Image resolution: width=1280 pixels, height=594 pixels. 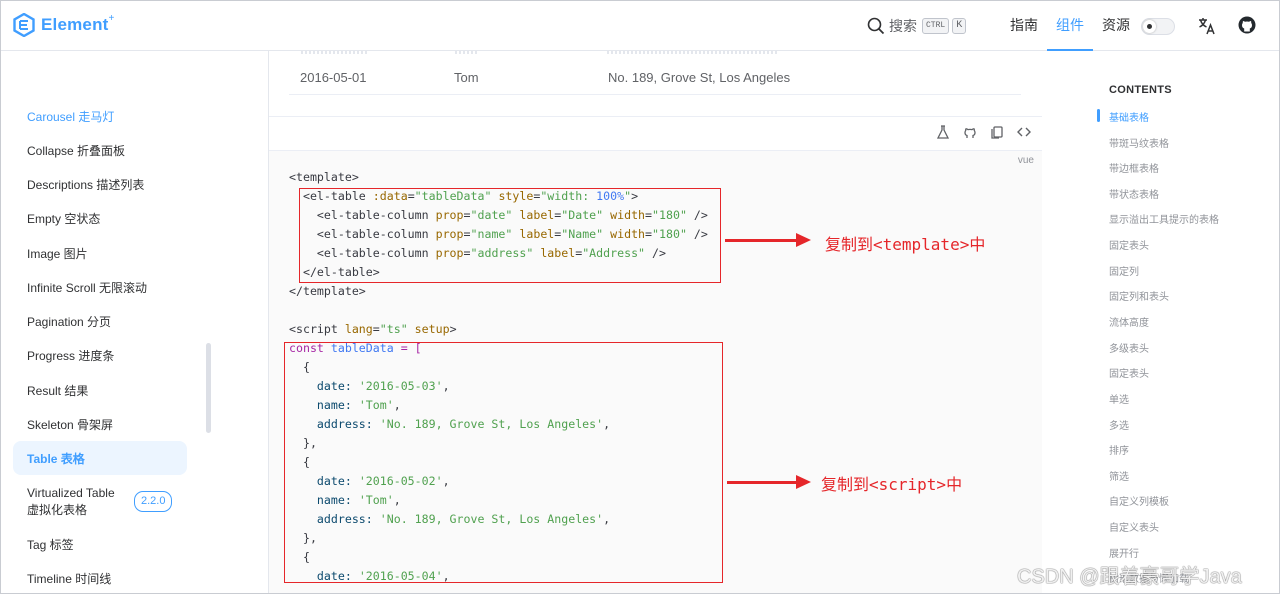 I want to click on sidebar-item-timeline: Timeline 时间线, so click(x=100, y=577).